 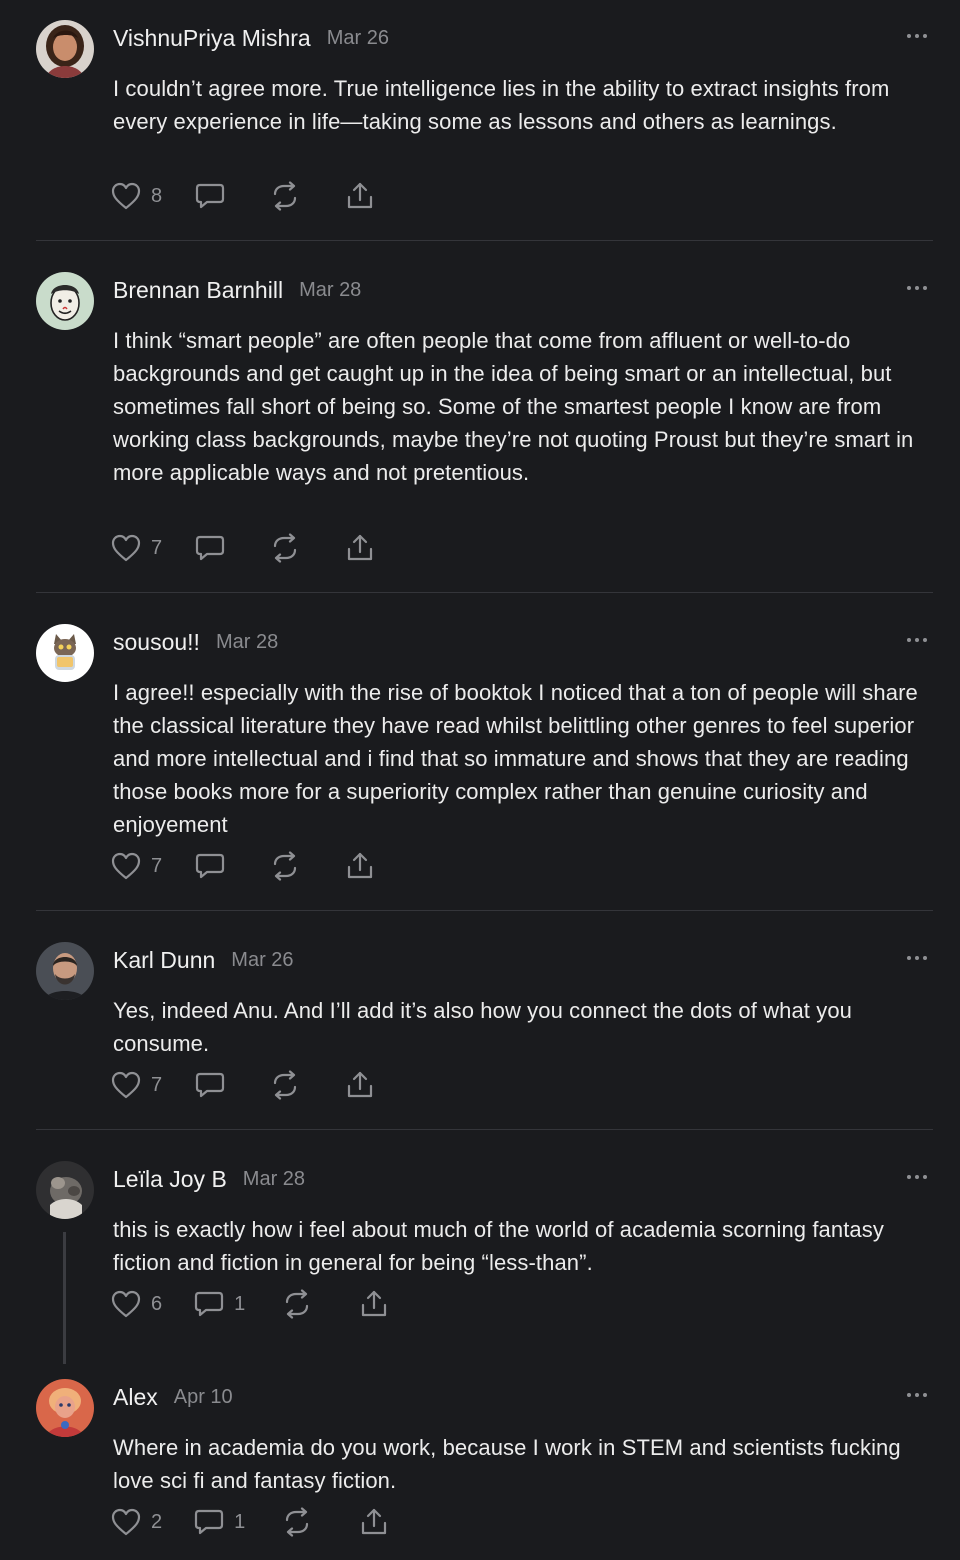 What do you see at coordinates (157, 195) in the screenshot?
I see `like-count: 8` at bounding box center [157, 195].